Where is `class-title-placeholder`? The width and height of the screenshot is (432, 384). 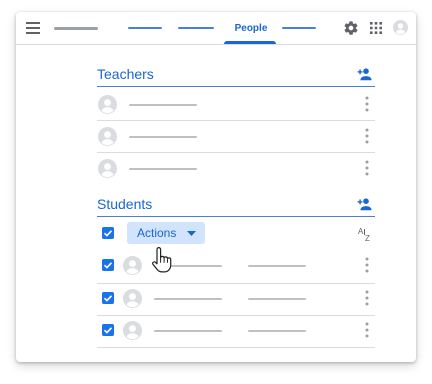 class-title-placeholder is located at coordinates (76, 28).